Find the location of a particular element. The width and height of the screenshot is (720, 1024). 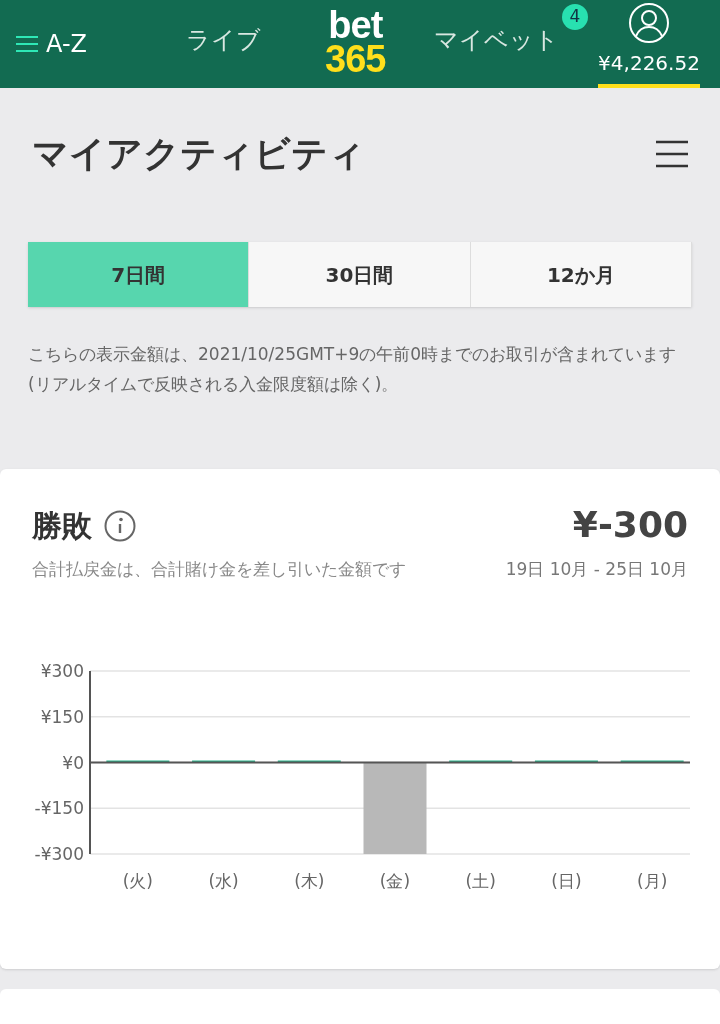

x-tick-label: (日) is located at coordinates (566, 881).